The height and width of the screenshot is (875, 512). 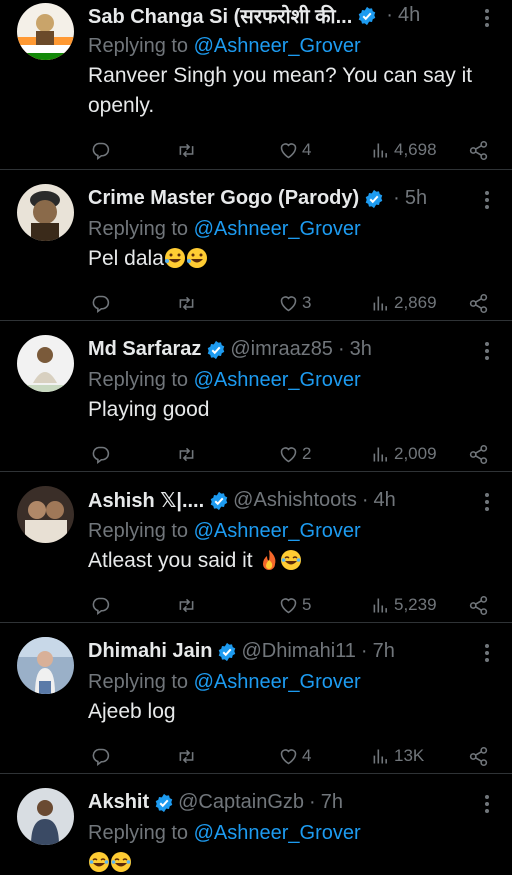 I want to click on action-bar: 2 2,009, so click(x=292, y=455).